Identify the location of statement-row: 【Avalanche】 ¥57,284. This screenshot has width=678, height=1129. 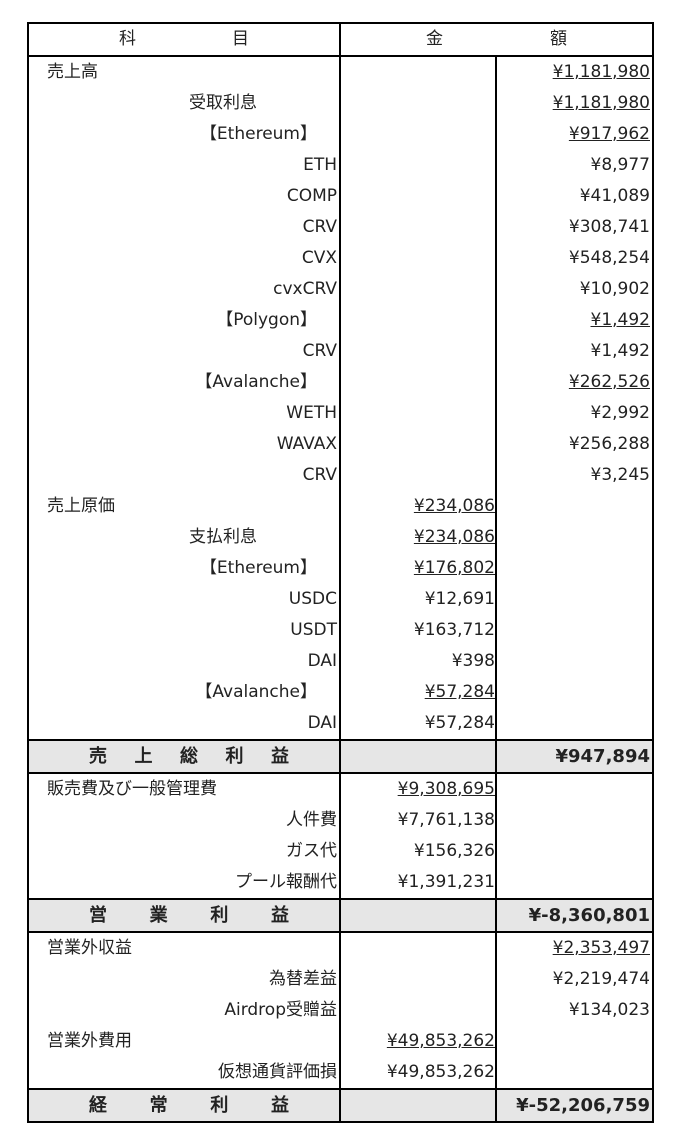
(340, 692).